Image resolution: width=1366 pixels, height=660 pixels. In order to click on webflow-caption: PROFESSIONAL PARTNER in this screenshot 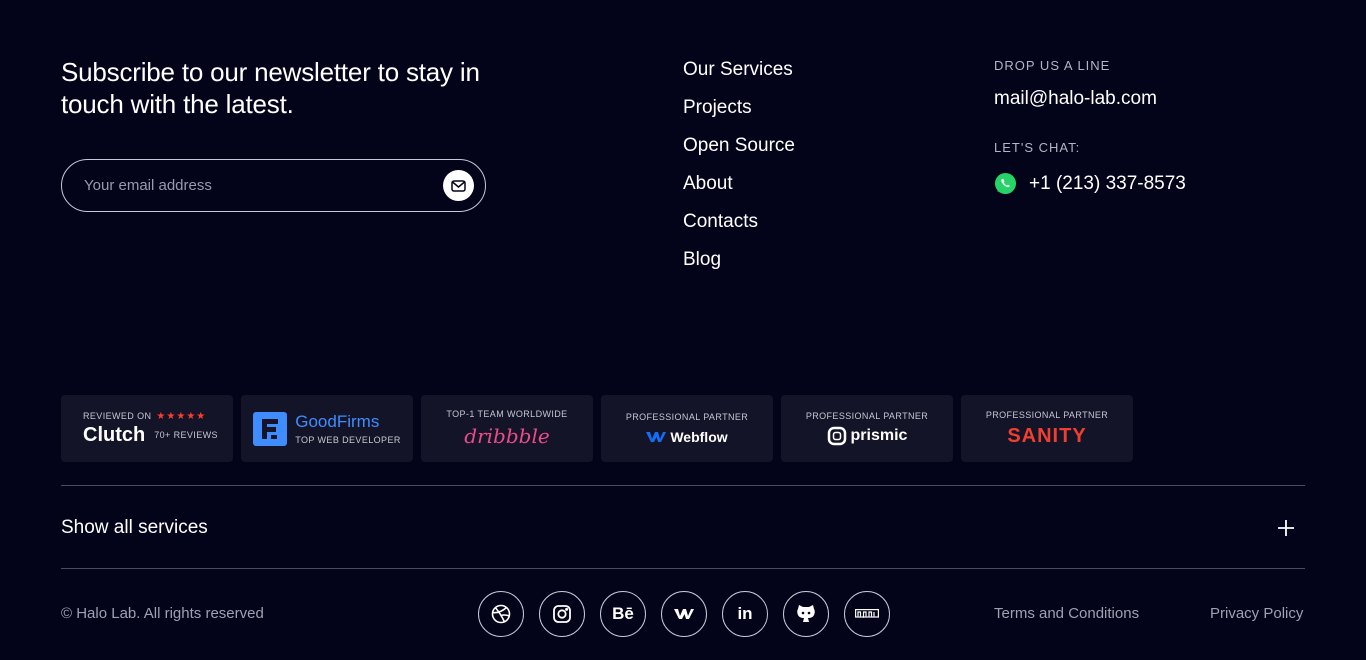, I will do `click(687, 417)`.